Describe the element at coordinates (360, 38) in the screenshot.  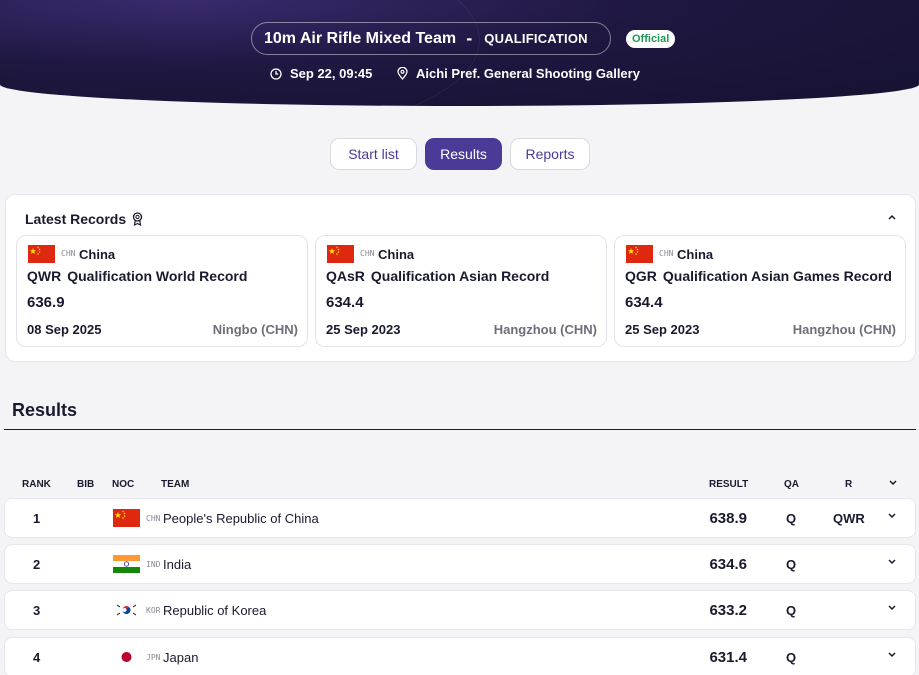
I see `event-name: 10m Air Rifle Mixed Team` at that location.